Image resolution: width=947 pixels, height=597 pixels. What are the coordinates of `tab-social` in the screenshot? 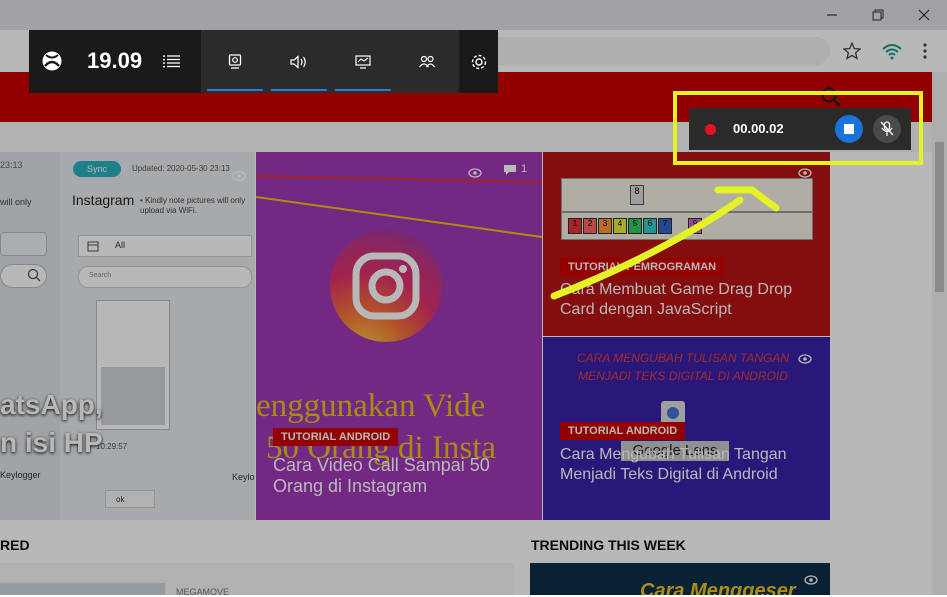 It's located at (427, 61).